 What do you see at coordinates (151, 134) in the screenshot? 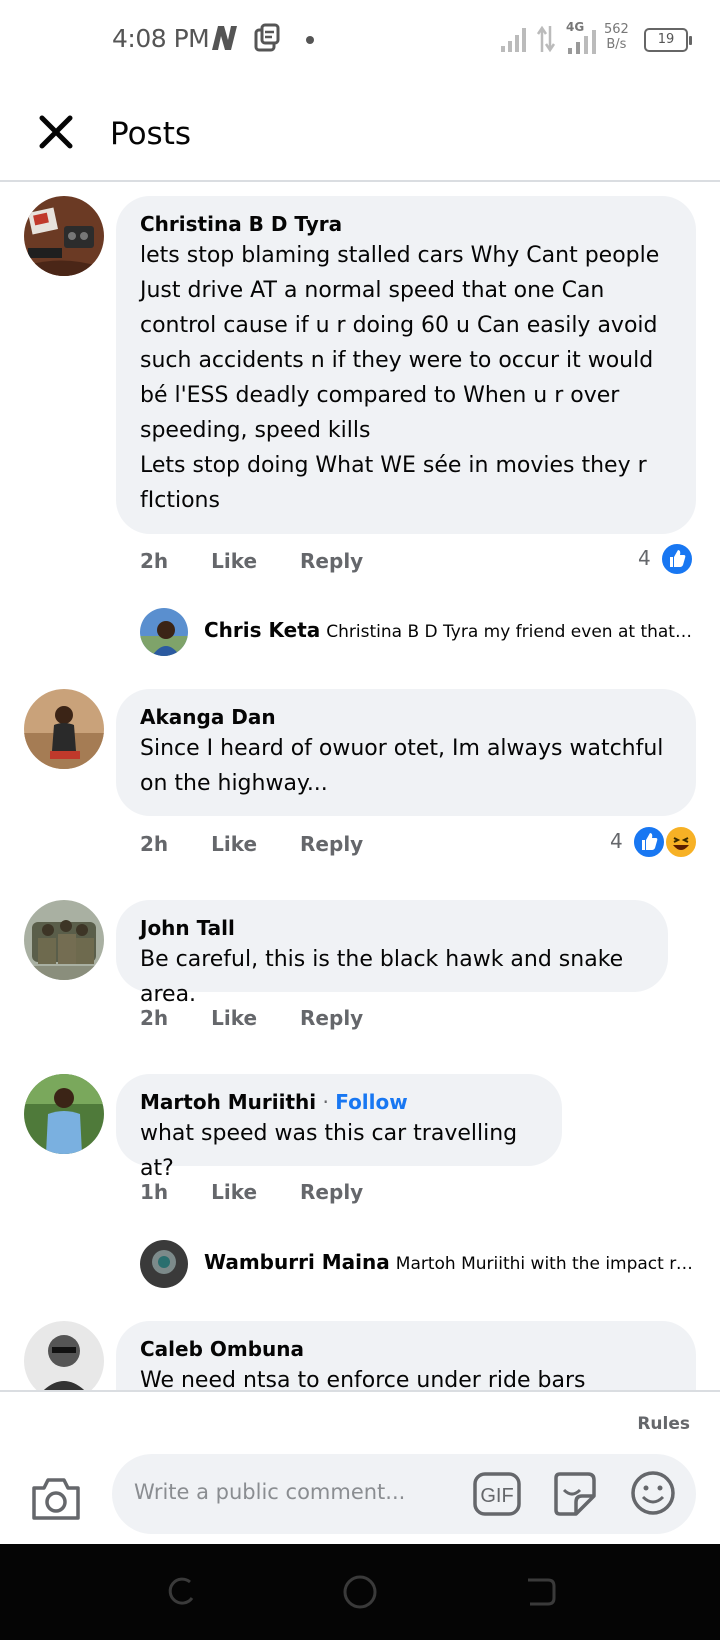
I see `page-title: Posts` at bounding box center [151, 134].